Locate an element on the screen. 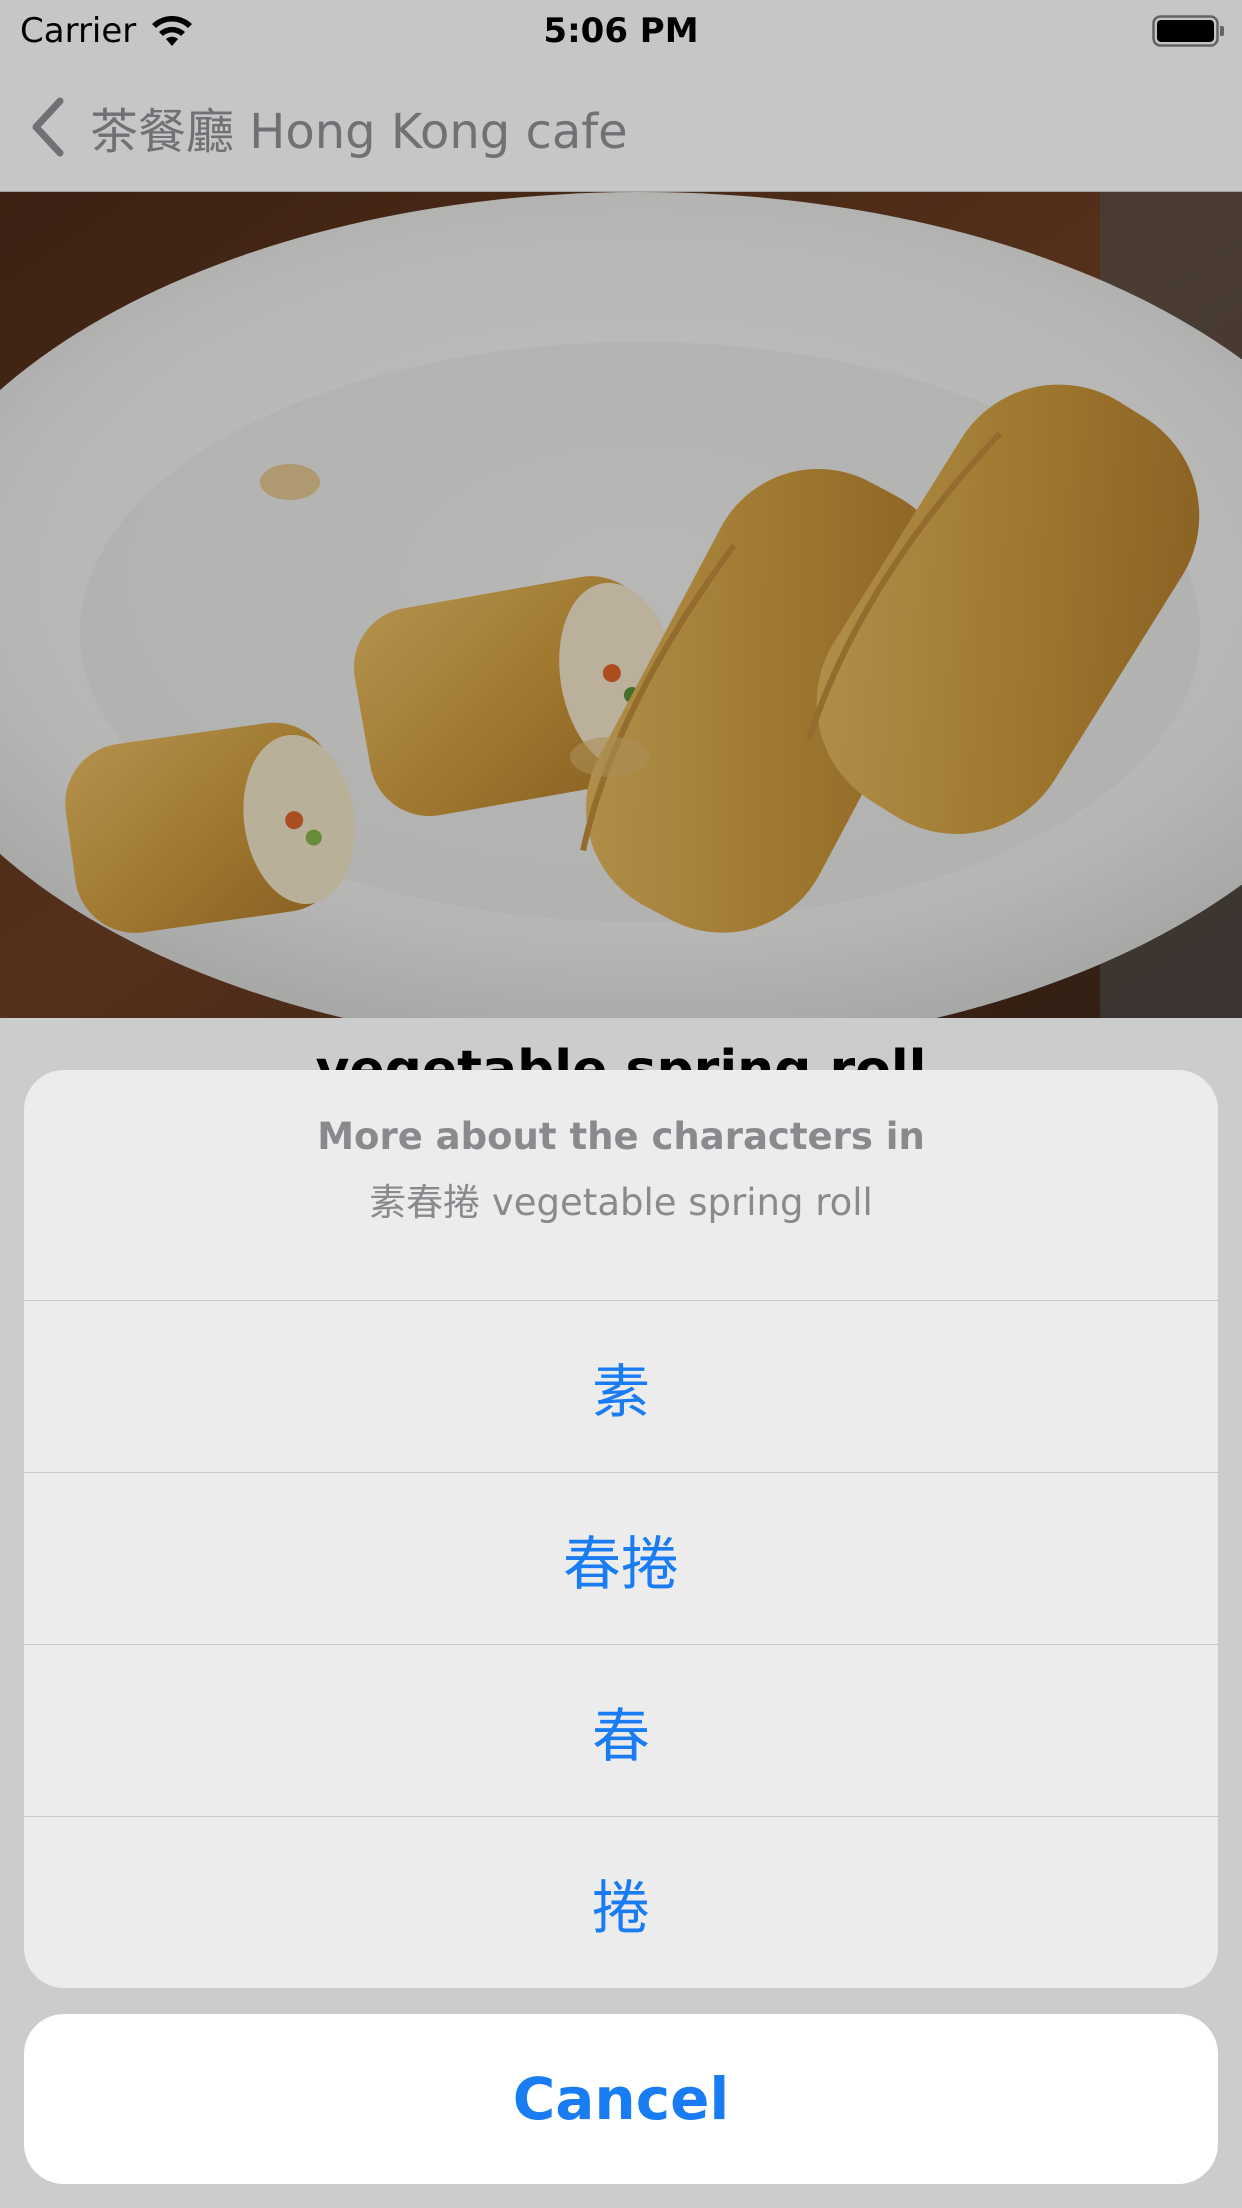 This screenshot has width=1242, height=2208. action-sheet-message: 素春捲 vegetable spring roll is located at coordinates (621, 1202).